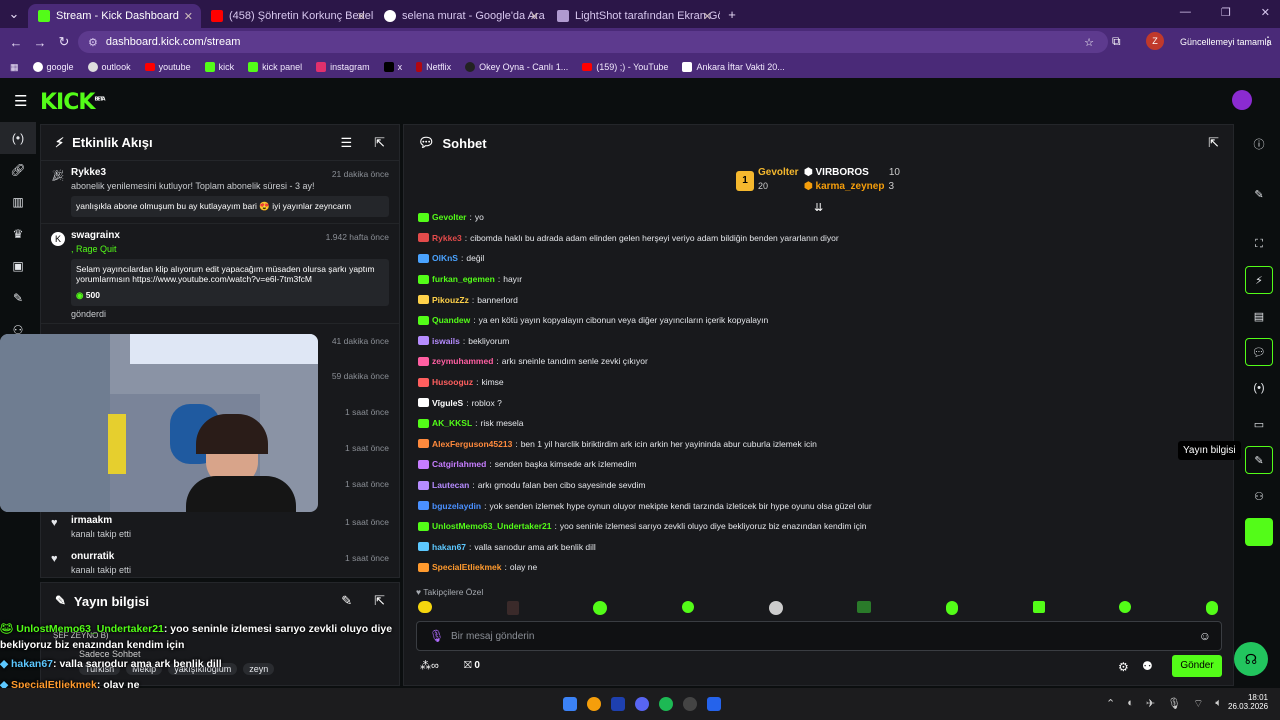 The image size is (1280, 720). I want to click on start-icon, so click(570, 704).